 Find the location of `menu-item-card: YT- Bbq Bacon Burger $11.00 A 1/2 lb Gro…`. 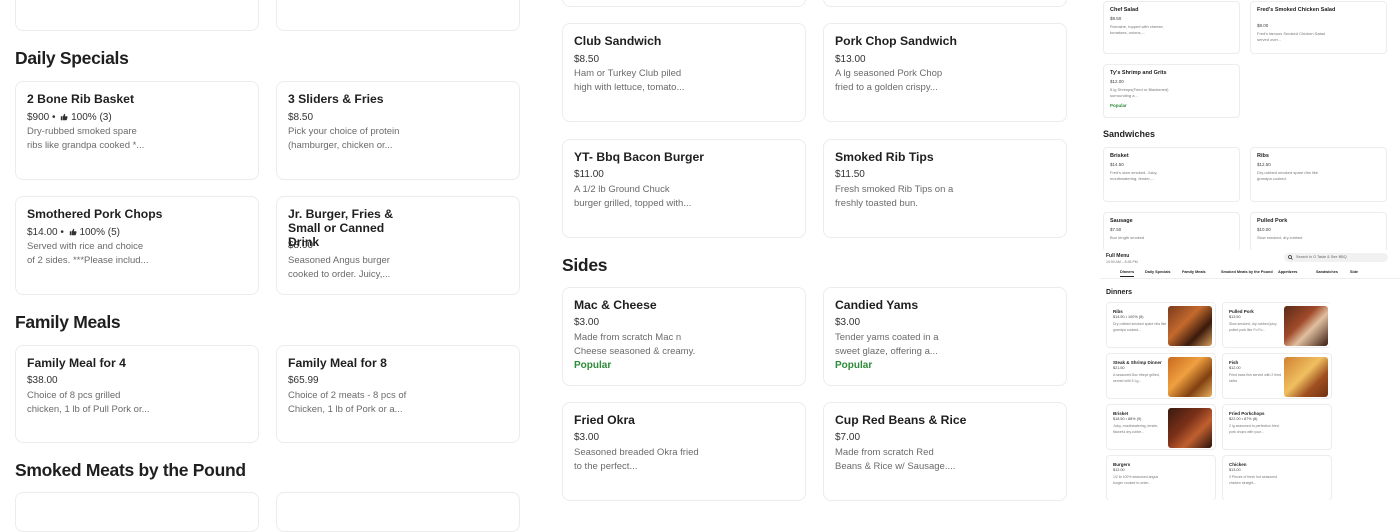

menu-item-card: YT- Bbq Bacon Burger $11.00 A 1/2 lb Gro… is located at coordinates (684, 188).